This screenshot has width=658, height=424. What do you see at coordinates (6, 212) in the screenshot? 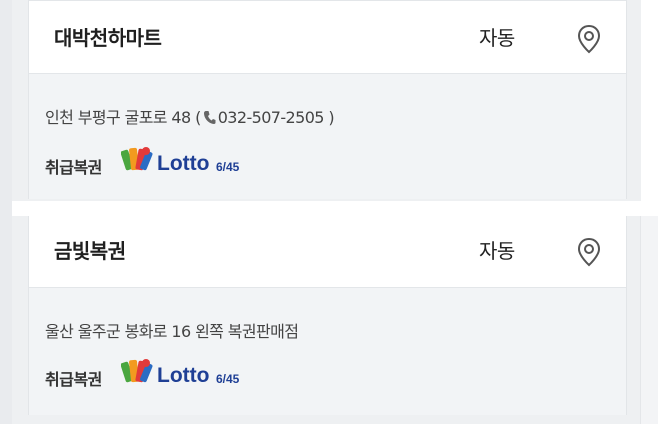
I see `left-gutter` at bounding box center [6, 212].